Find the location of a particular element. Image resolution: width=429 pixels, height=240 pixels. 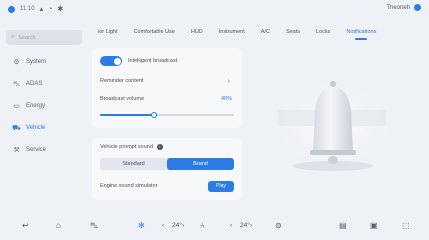

option-brand: Brand is located at coordinates (200, 164).